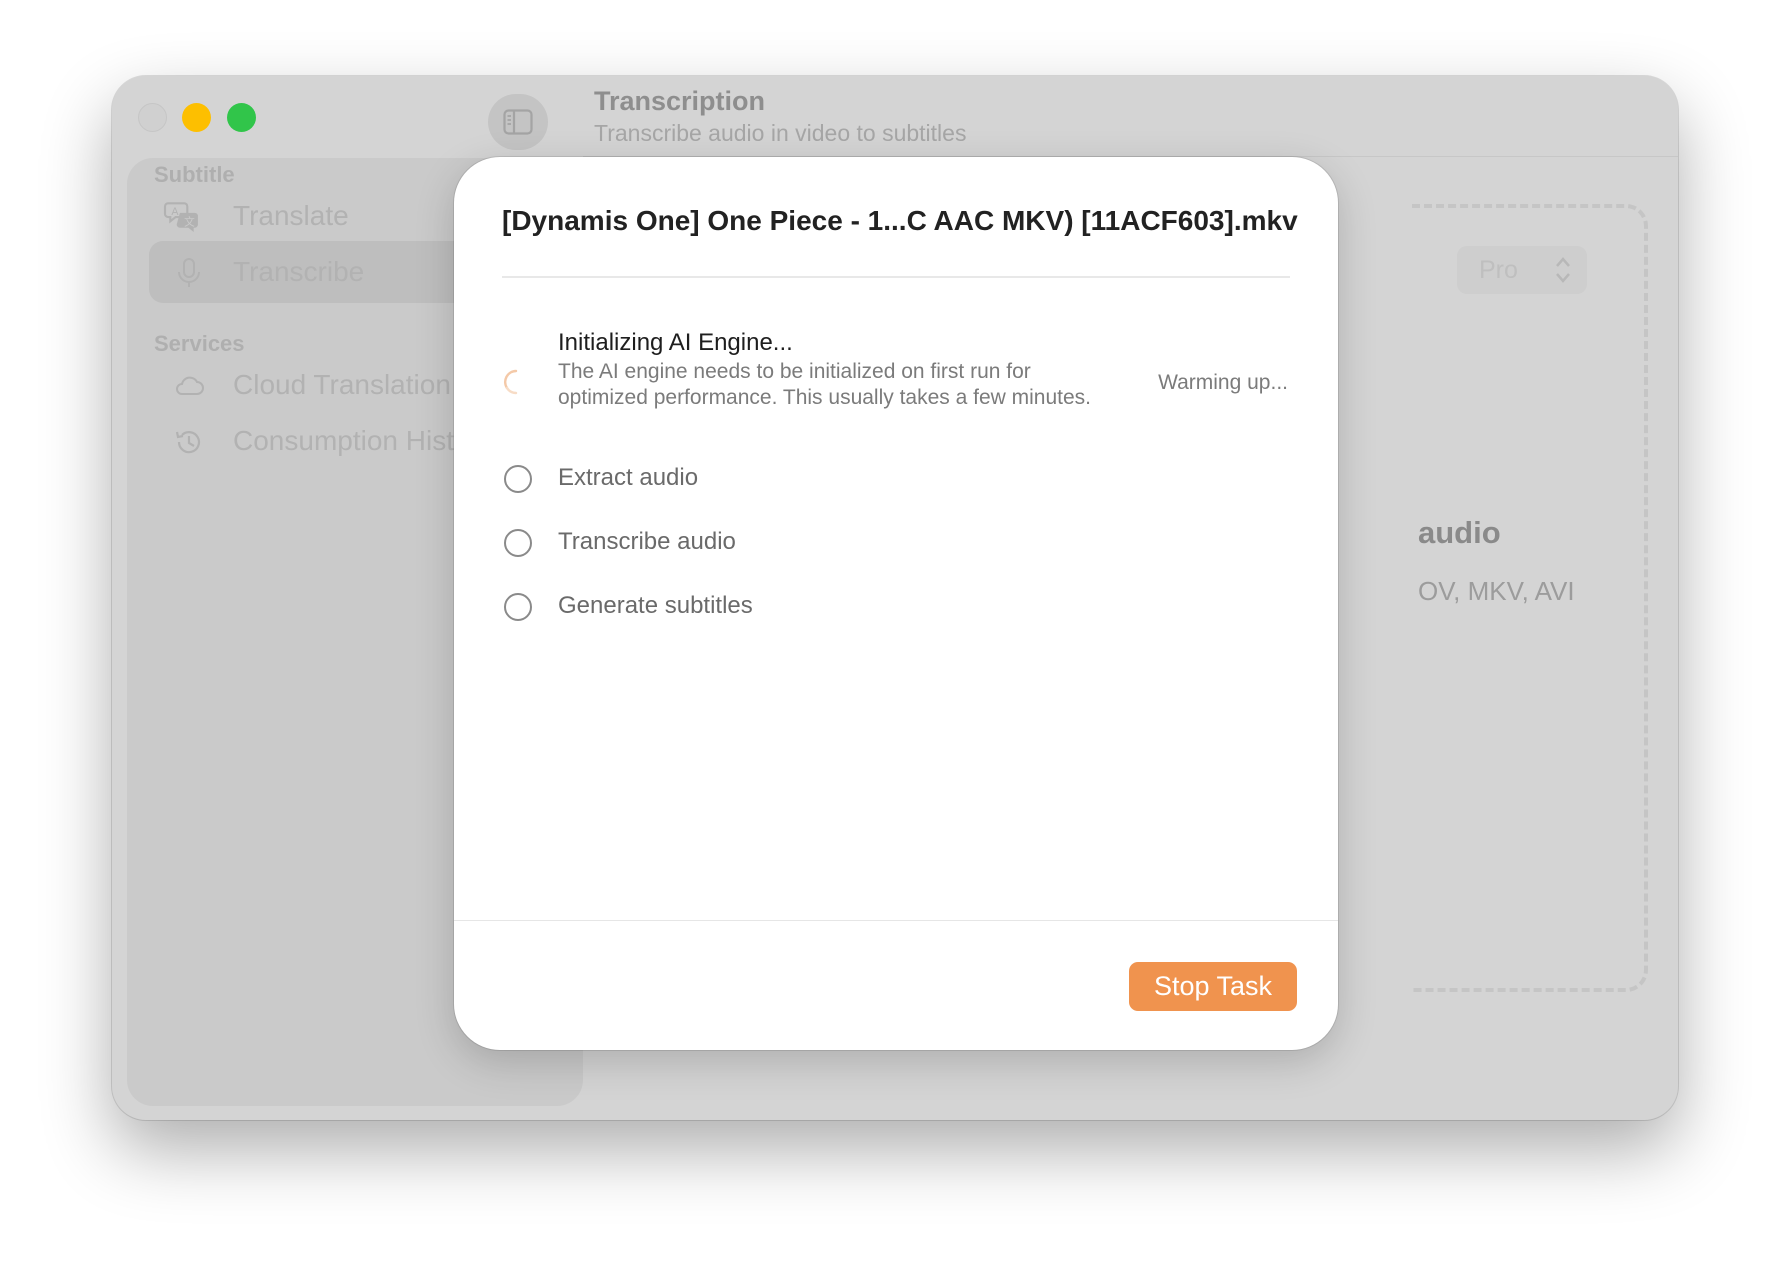  I want to click on model-select-value: Pro, so click(1498, 270).